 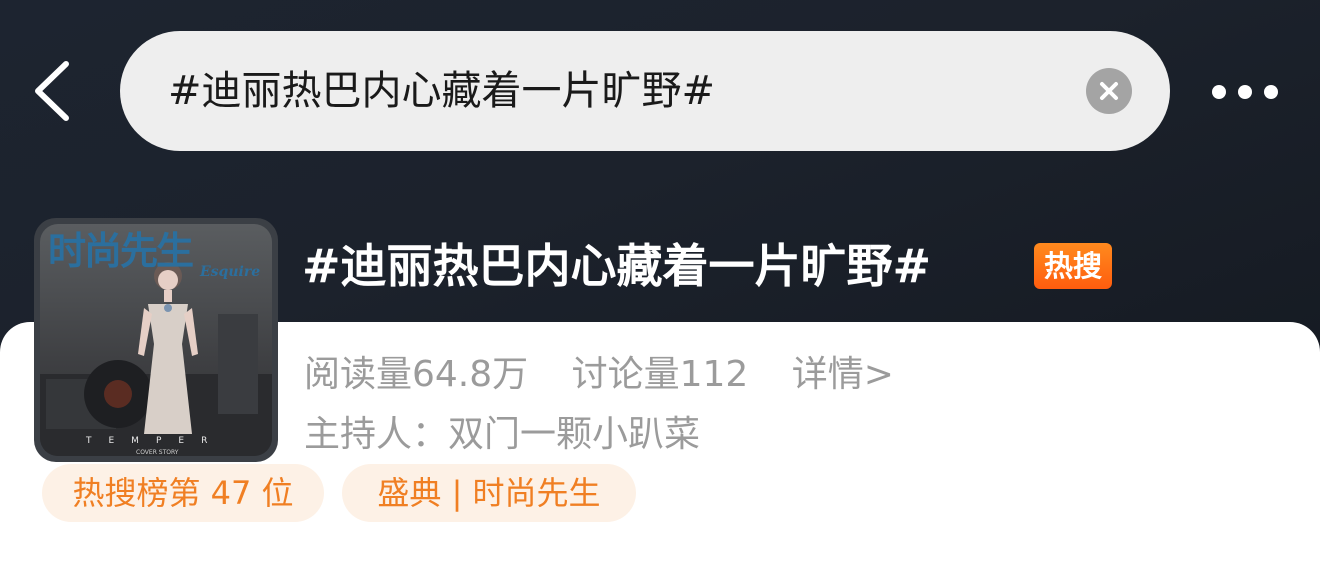 What do you see at coordinates (183, 493) in the screenshot?
I see `hot-search-rank-tag: 热搜榜第 47 位` at bounding box center [183, 493].